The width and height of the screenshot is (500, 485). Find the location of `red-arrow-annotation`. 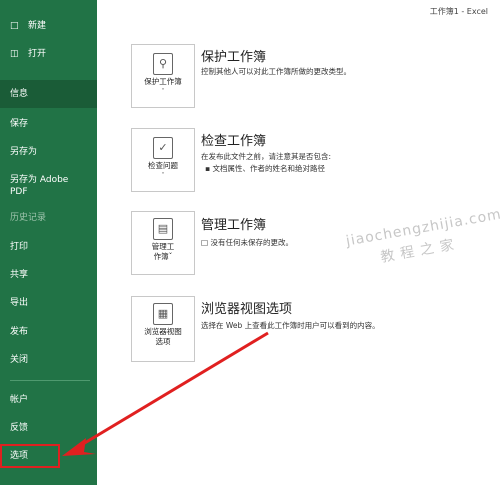

red-arrow-annotation is located at coordinates (165, 393).